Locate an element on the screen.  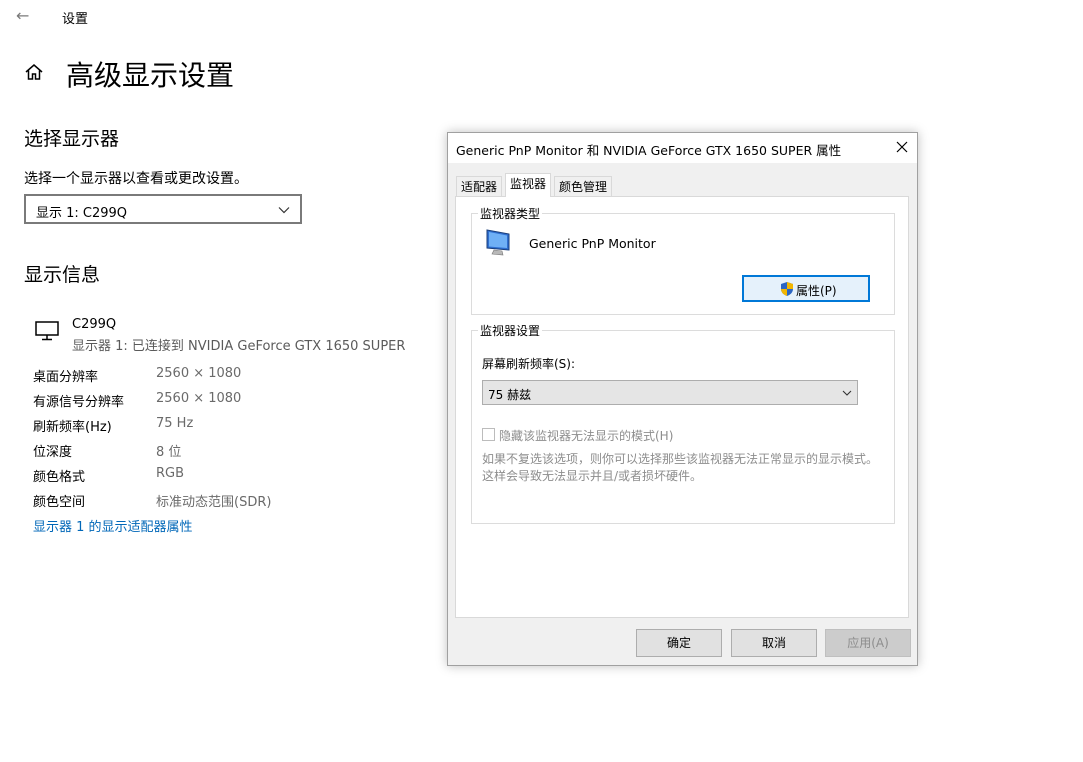
info-value-active-signal-resolution: 2560 × 1080 is located at coordinates (199, 398).